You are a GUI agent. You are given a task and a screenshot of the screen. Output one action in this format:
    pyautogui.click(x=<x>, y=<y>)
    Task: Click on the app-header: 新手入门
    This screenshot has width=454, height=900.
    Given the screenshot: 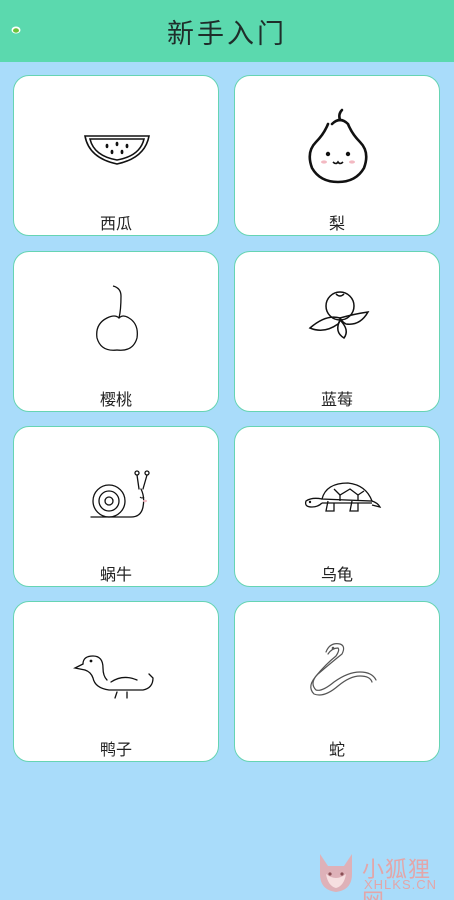 What is the action you would take?
    pyautogui.click(x=227, y=31)
    